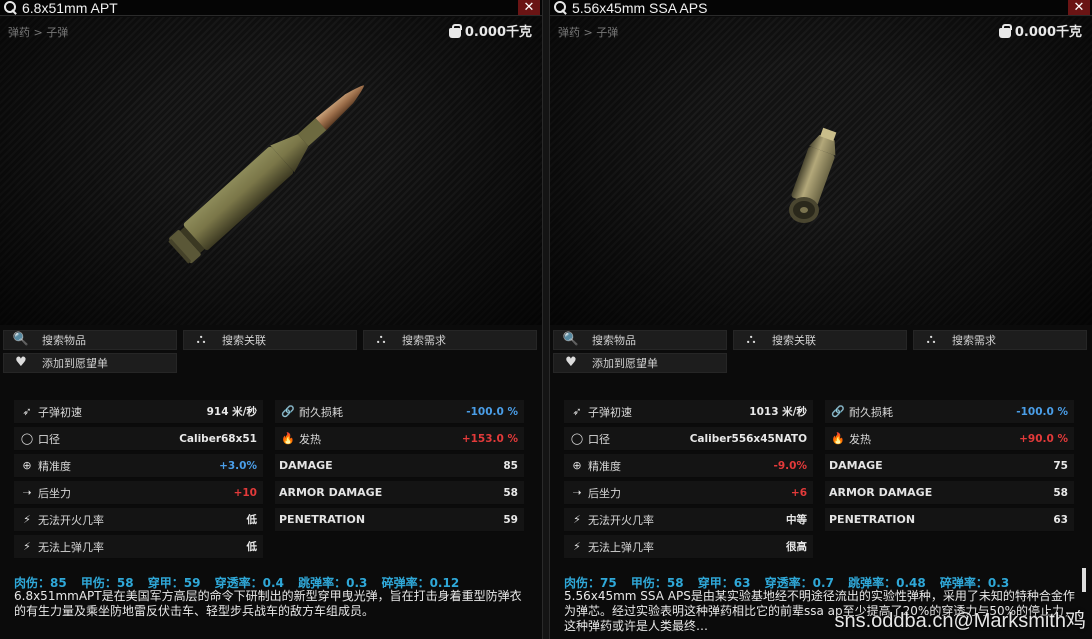 The image size is (1092, 639). I want to click on stat-value: 63, so click(1060, 519).